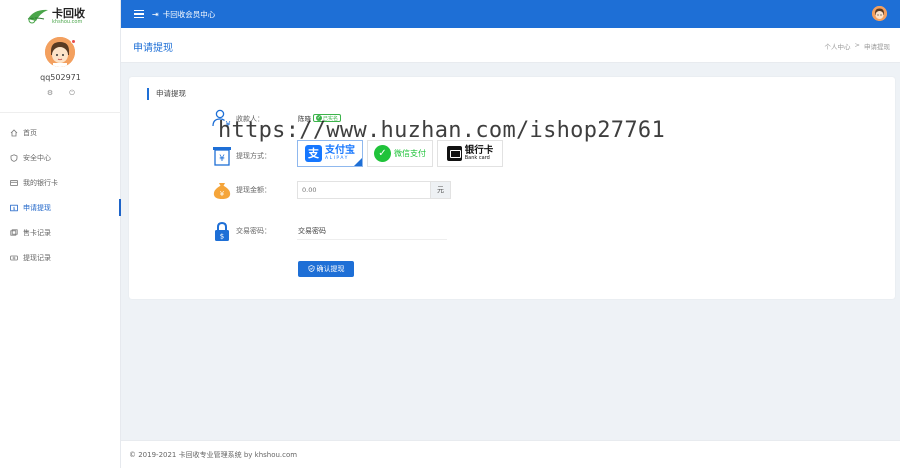  What do you see at coordinates (838, 46) in the screenshot?
I see `breadcrumb-link-home: 个人中心` at bounding box center [838, 46].